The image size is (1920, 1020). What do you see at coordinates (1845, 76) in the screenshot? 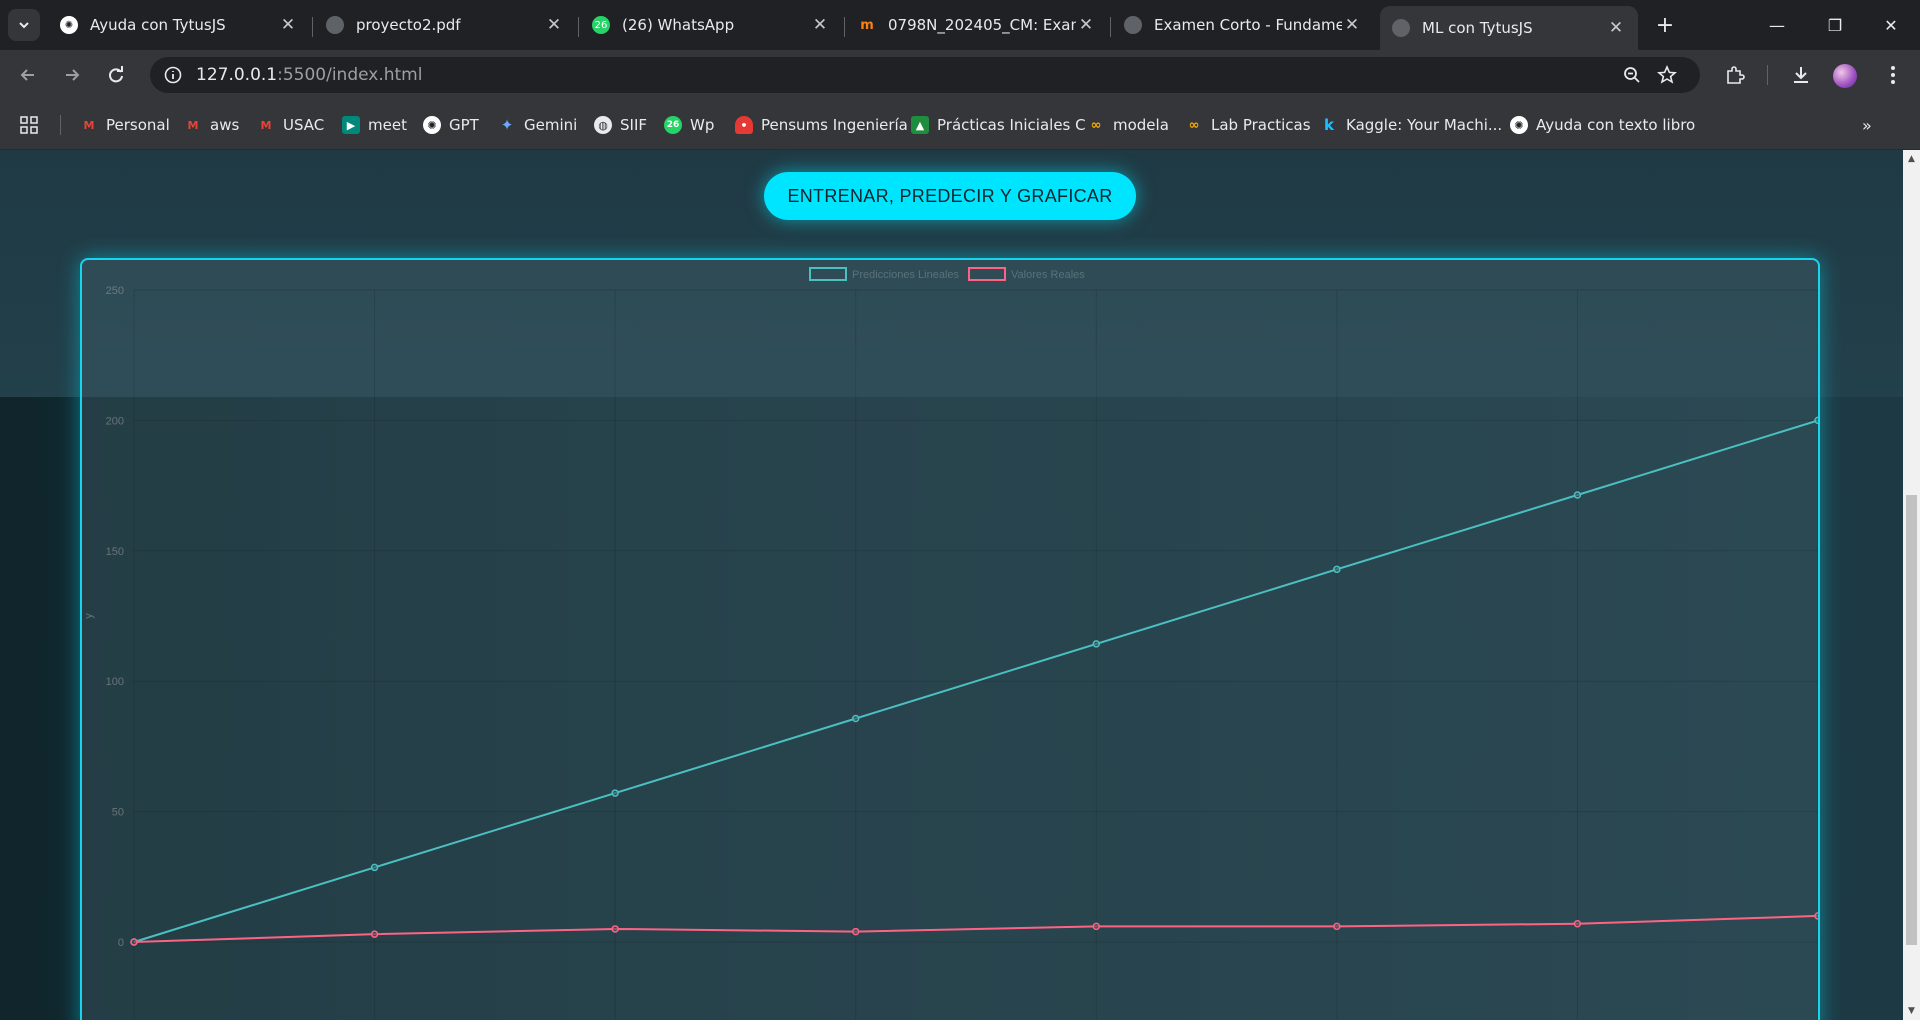
I see `profile-avatar` at bounding box center [1845, 76].